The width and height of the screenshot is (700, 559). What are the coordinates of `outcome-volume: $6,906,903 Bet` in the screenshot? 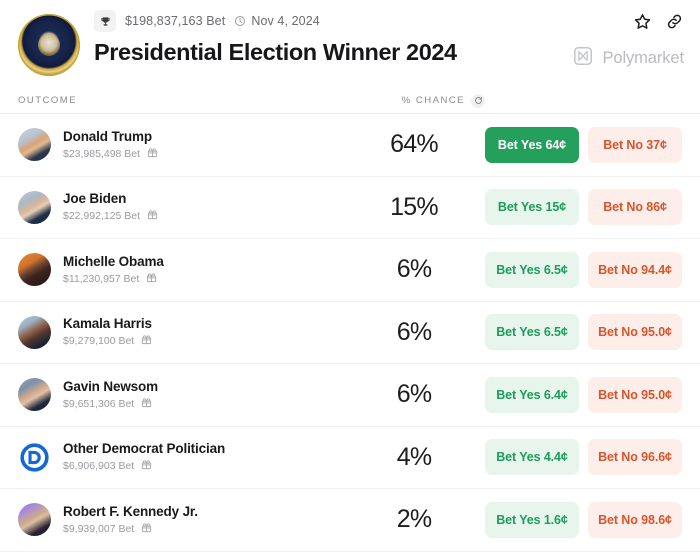 It's located at (99, 466).